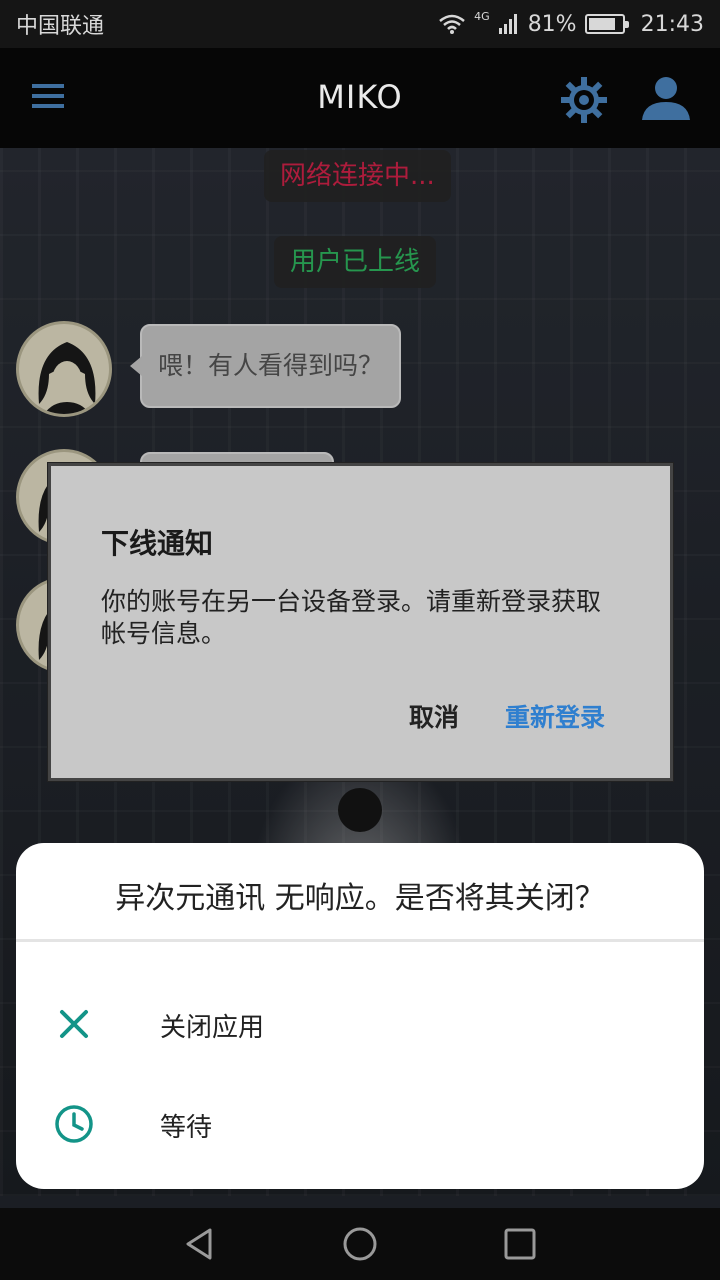  Describe the element at coordinates (584, 100) in the screenshot. I see `gear-icon` at that location.